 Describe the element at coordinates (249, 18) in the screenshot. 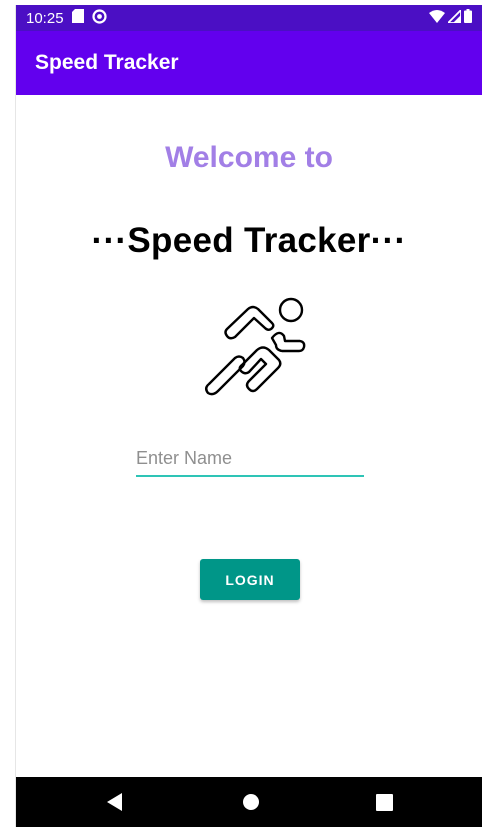

I see `status-bar: 10:25` at that location.